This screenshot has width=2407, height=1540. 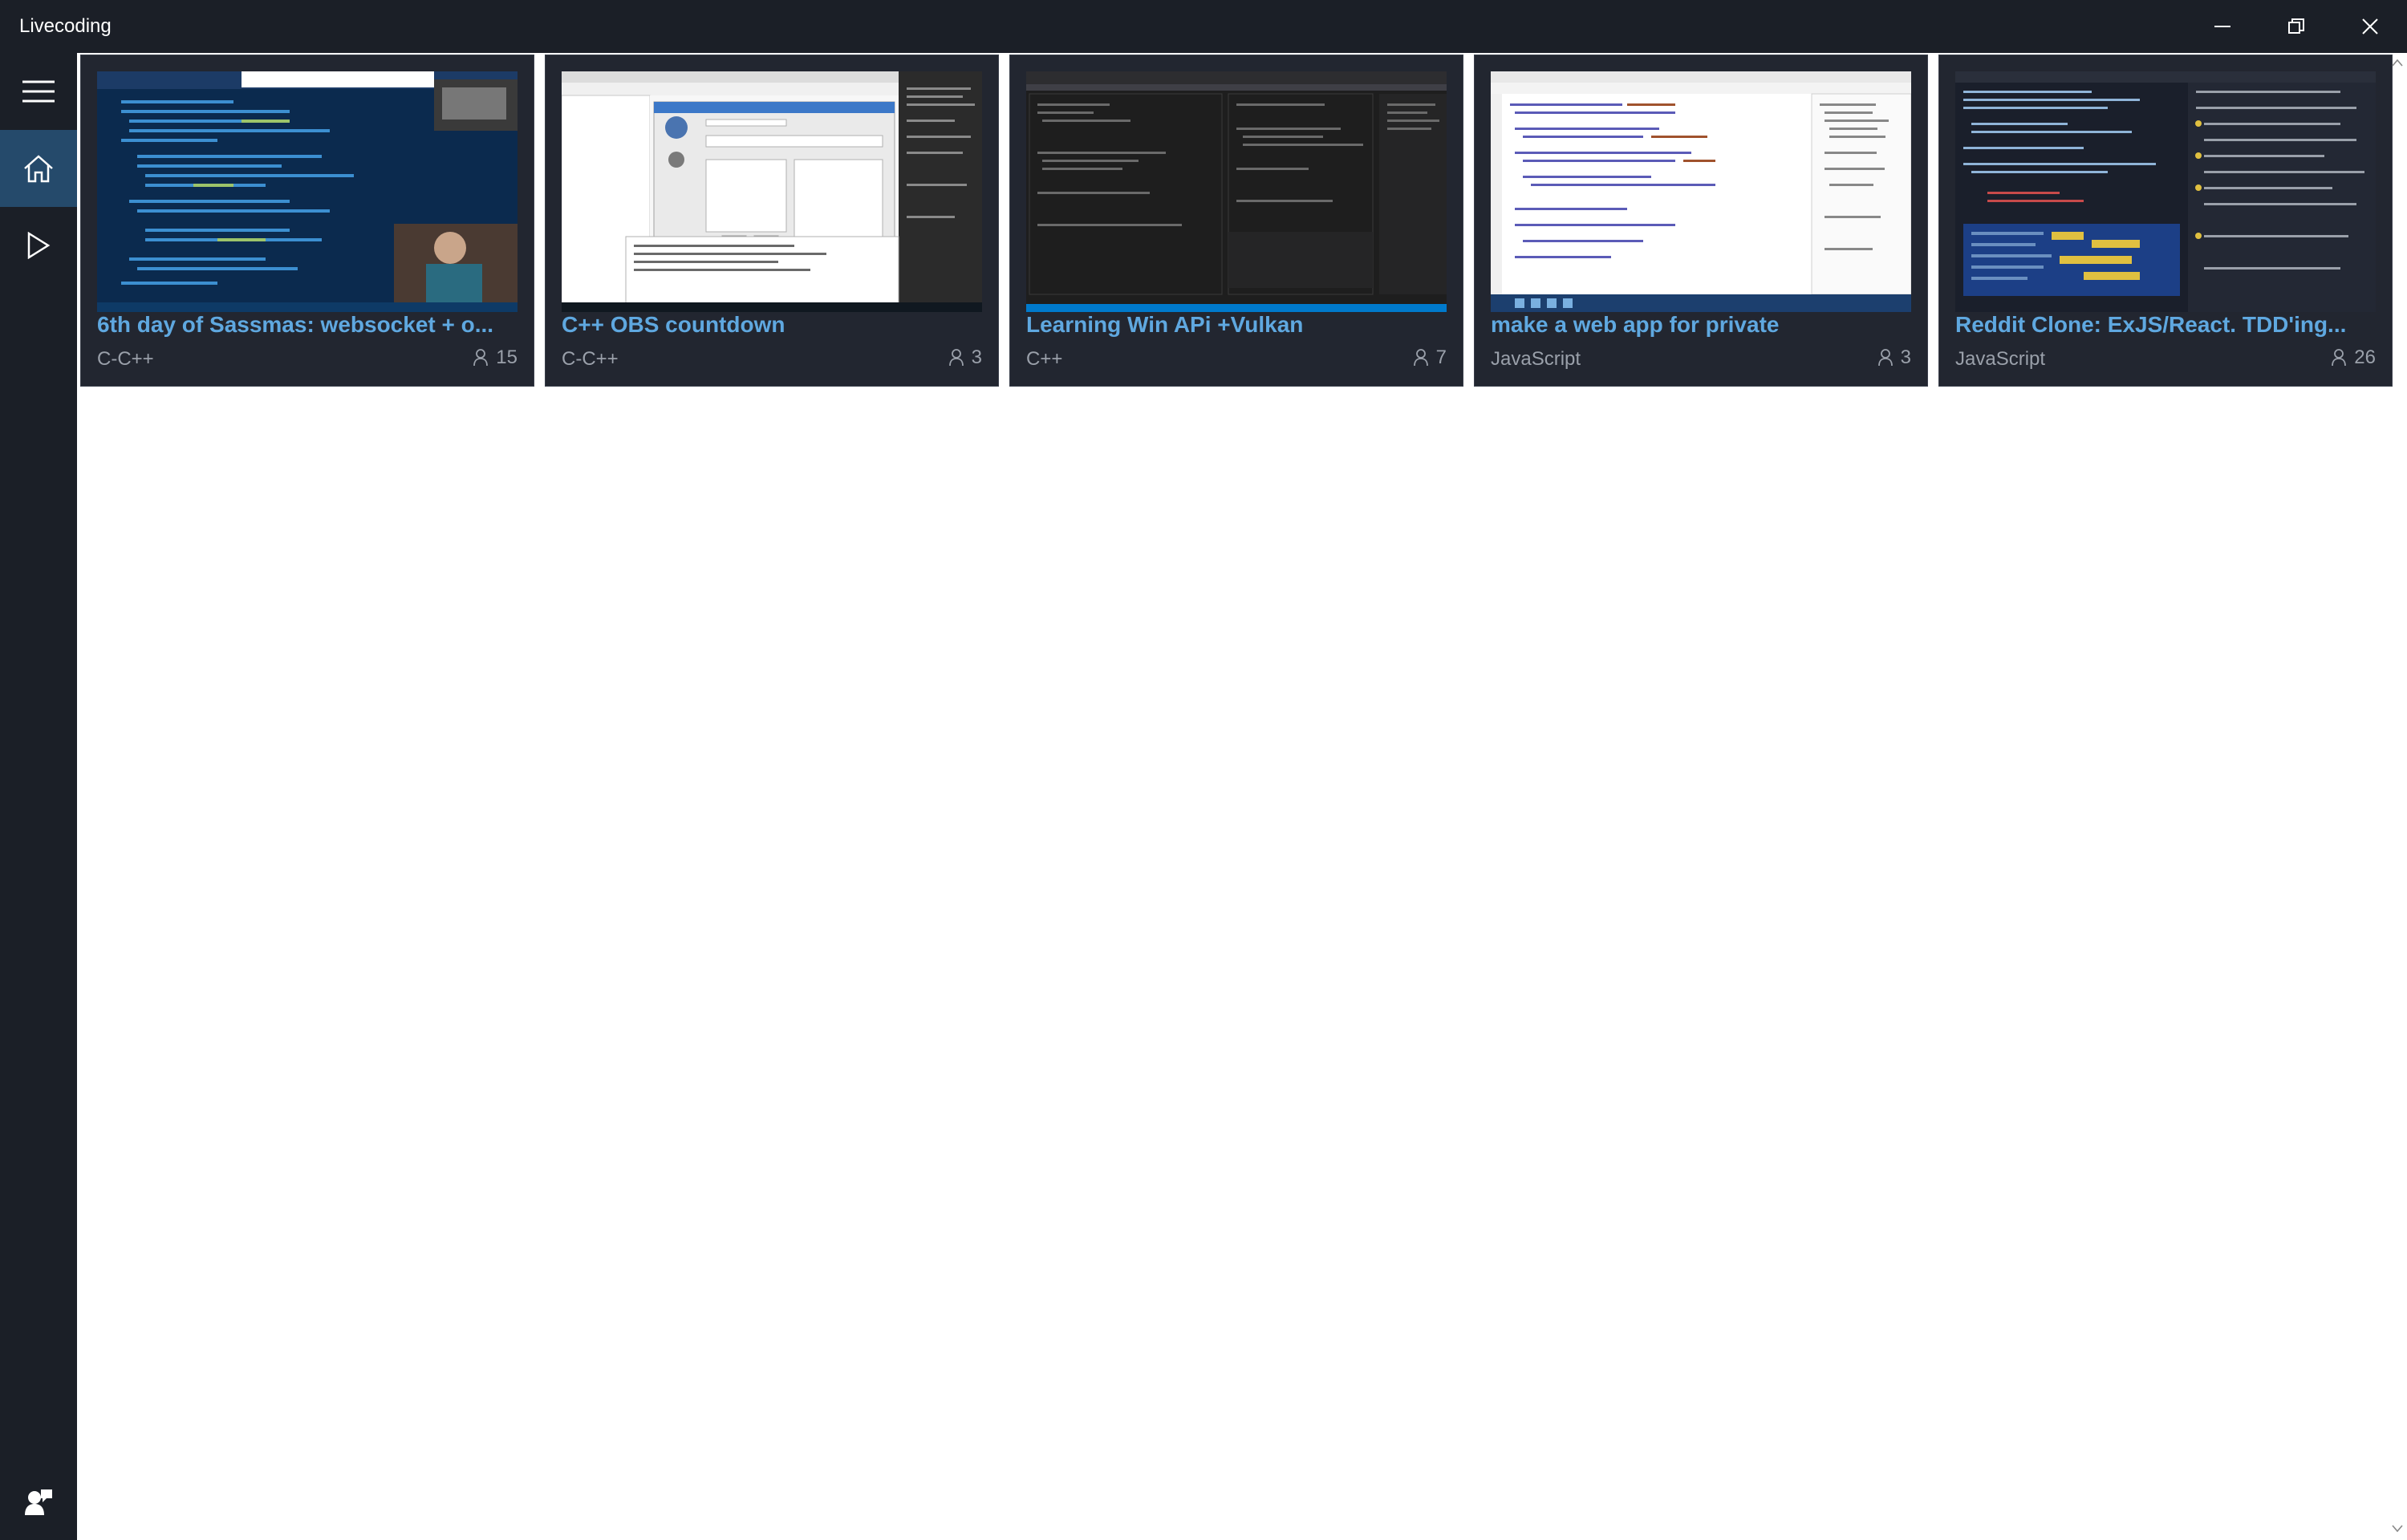 I want to click on stream-card: make a web app for private JavaScript 3, so click(x=1701, y=221).